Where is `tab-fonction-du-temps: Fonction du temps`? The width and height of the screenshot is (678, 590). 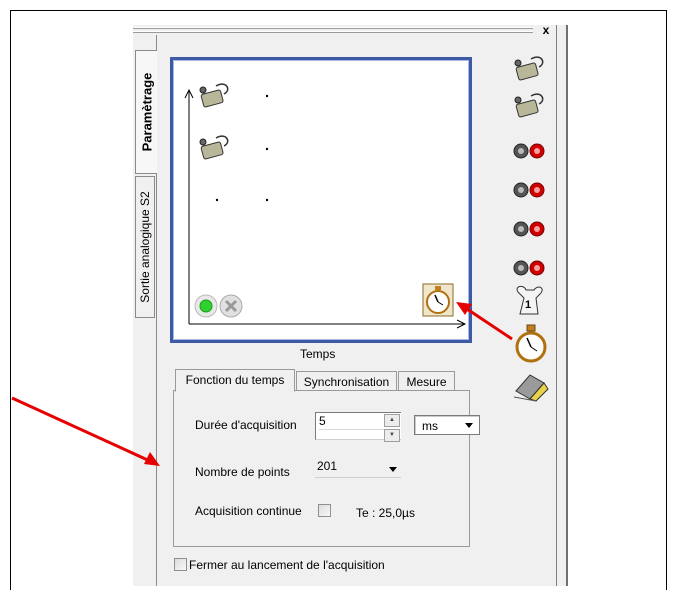 tab-fonction-du-temps: Fonction du temps is located at coordinates (235, 380).